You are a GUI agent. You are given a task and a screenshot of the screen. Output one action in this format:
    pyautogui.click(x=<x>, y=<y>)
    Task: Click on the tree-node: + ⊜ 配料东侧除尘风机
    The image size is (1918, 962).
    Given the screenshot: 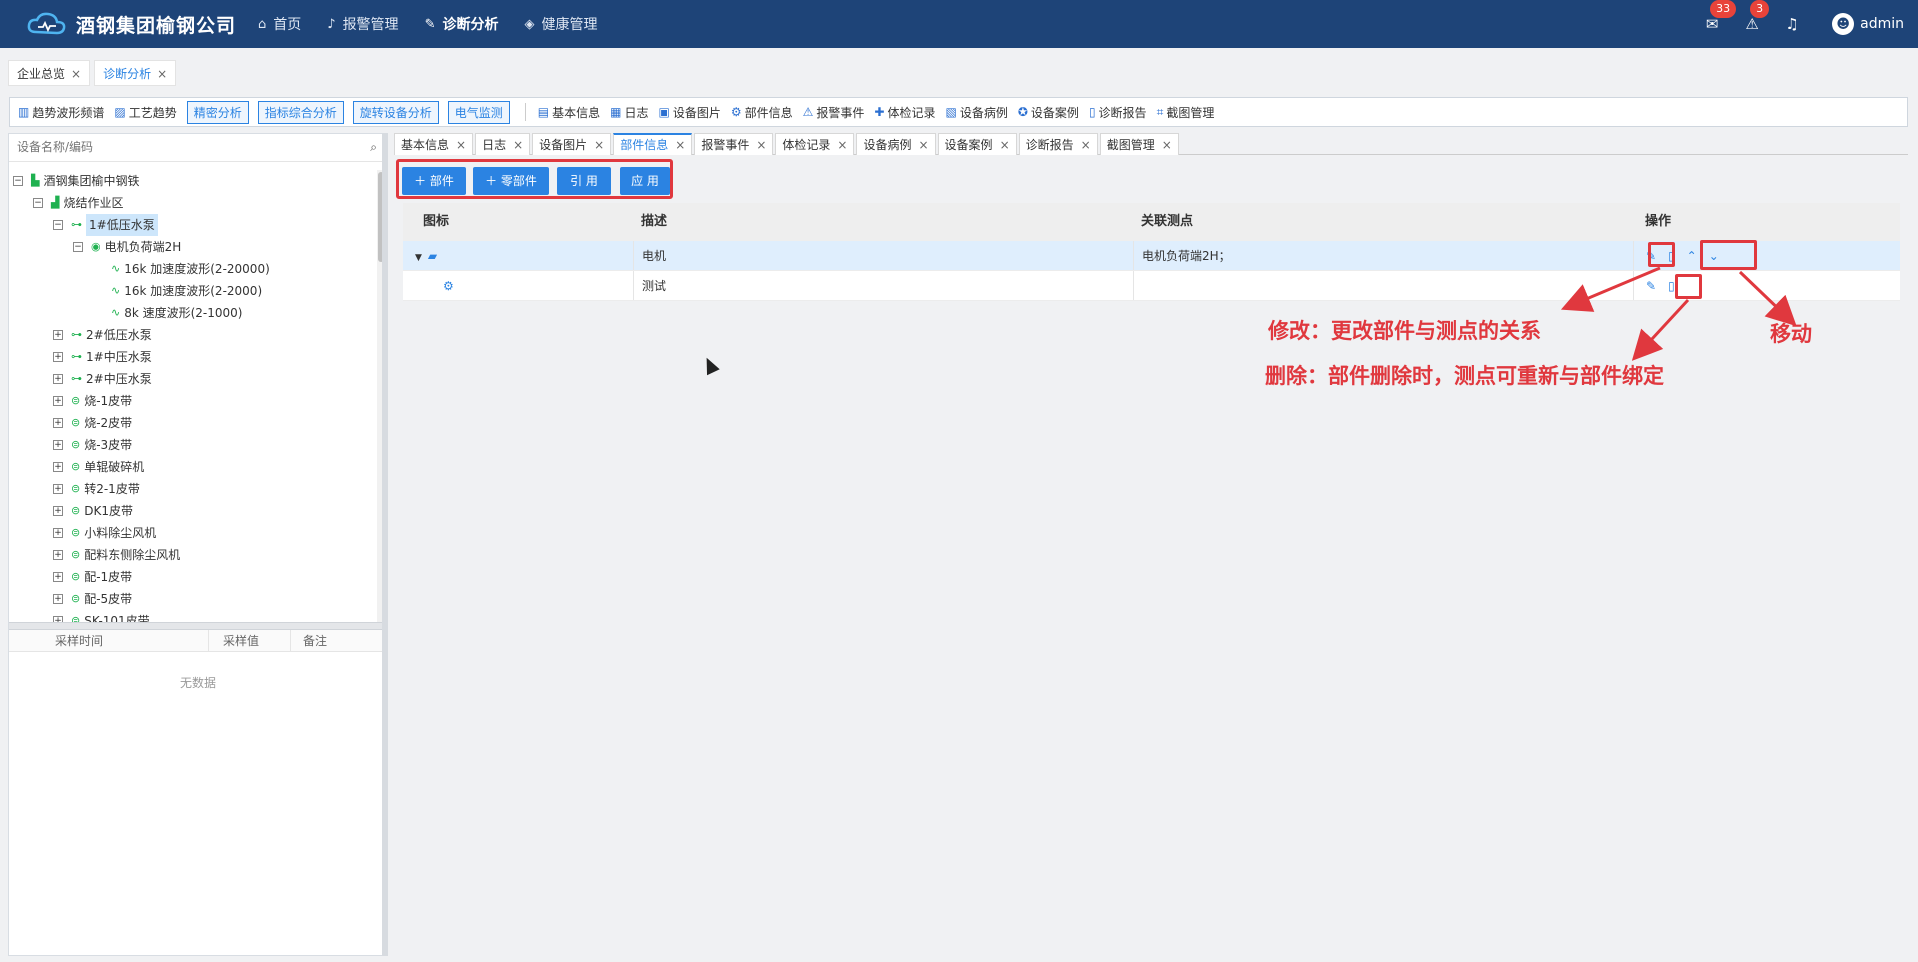 What is the action you would take?
    pyautogui.click(x=192, y=555)
    